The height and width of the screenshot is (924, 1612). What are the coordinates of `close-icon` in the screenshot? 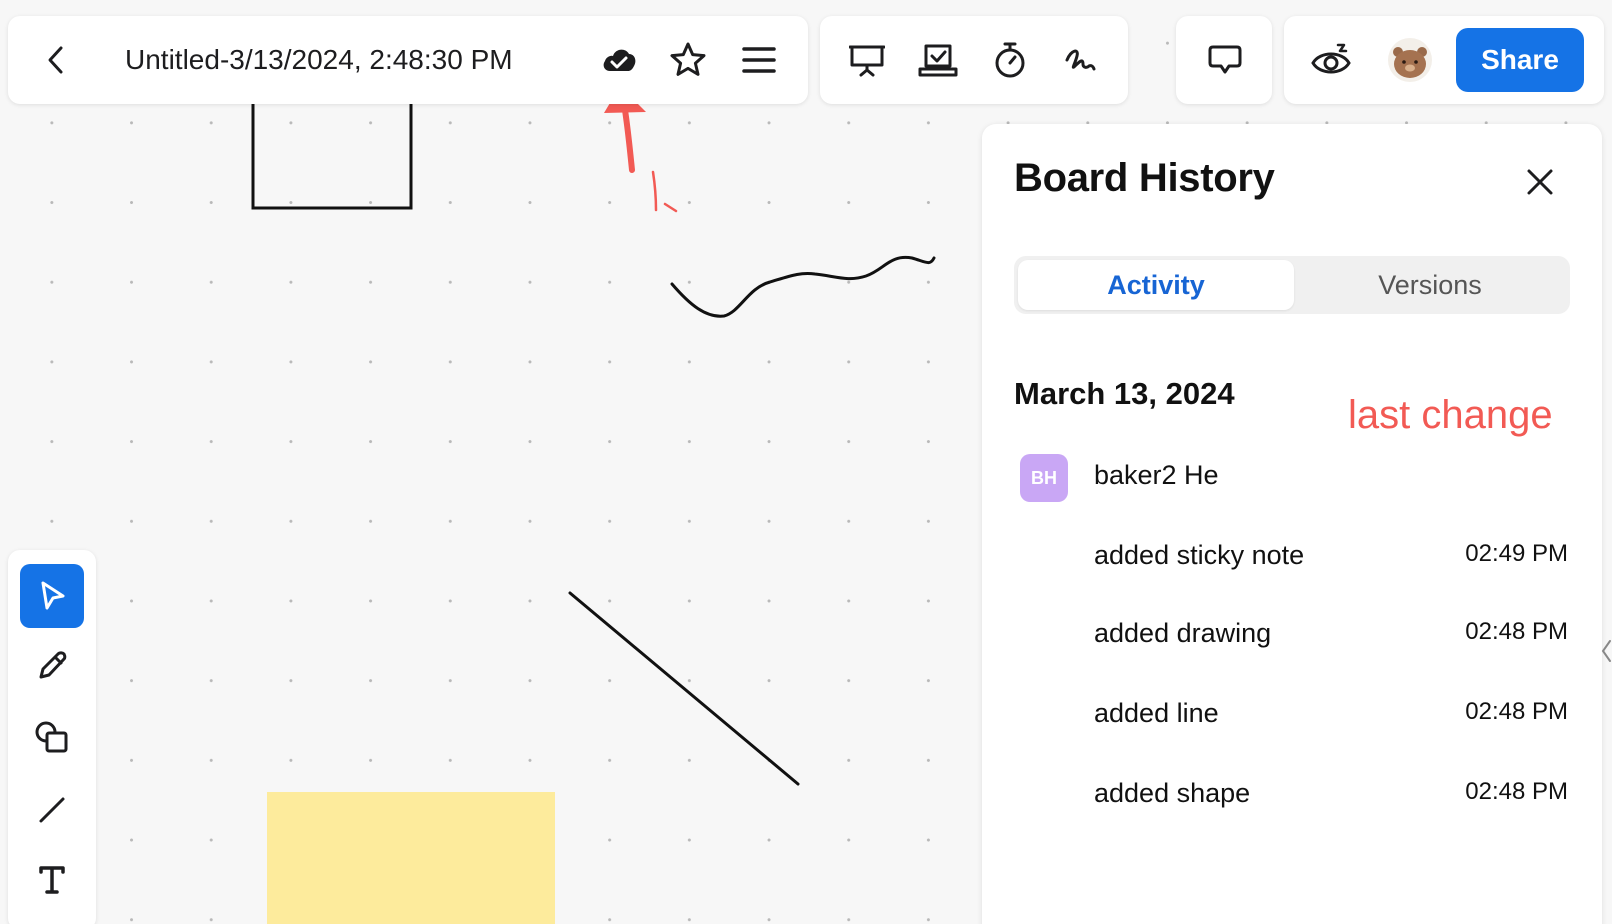 It's located at (1540, 182).